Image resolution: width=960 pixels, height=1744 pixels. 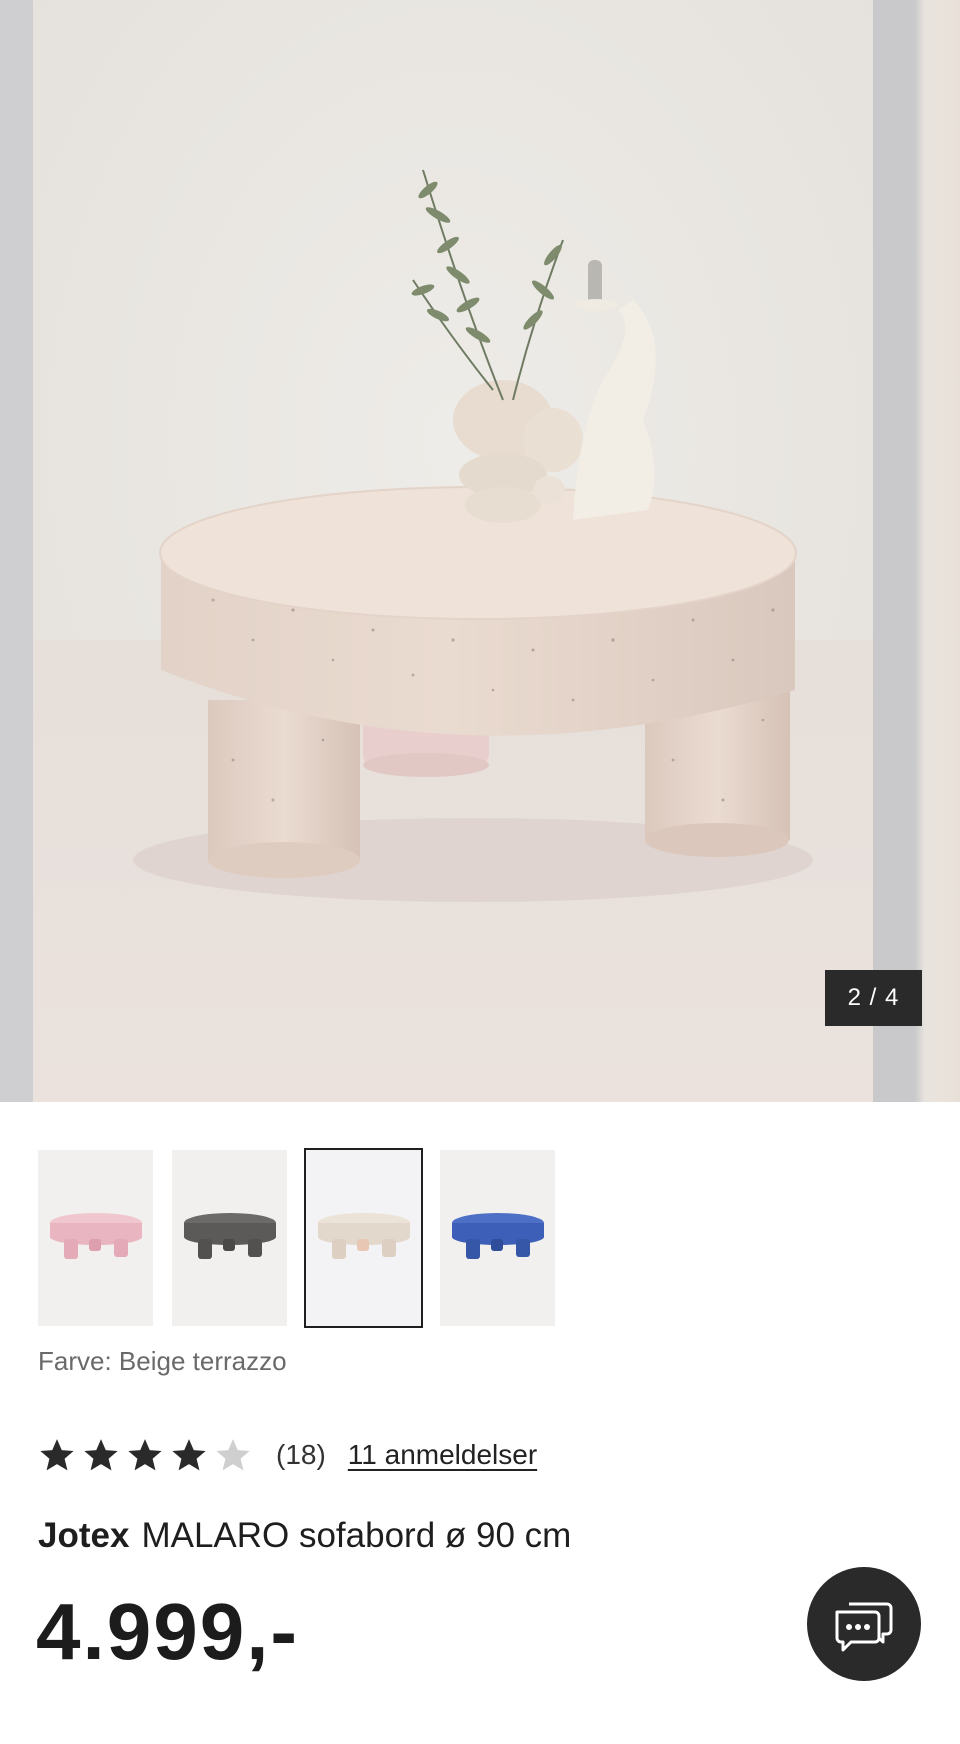 I want to click on rating-stars, so click(x=145, y=1455).